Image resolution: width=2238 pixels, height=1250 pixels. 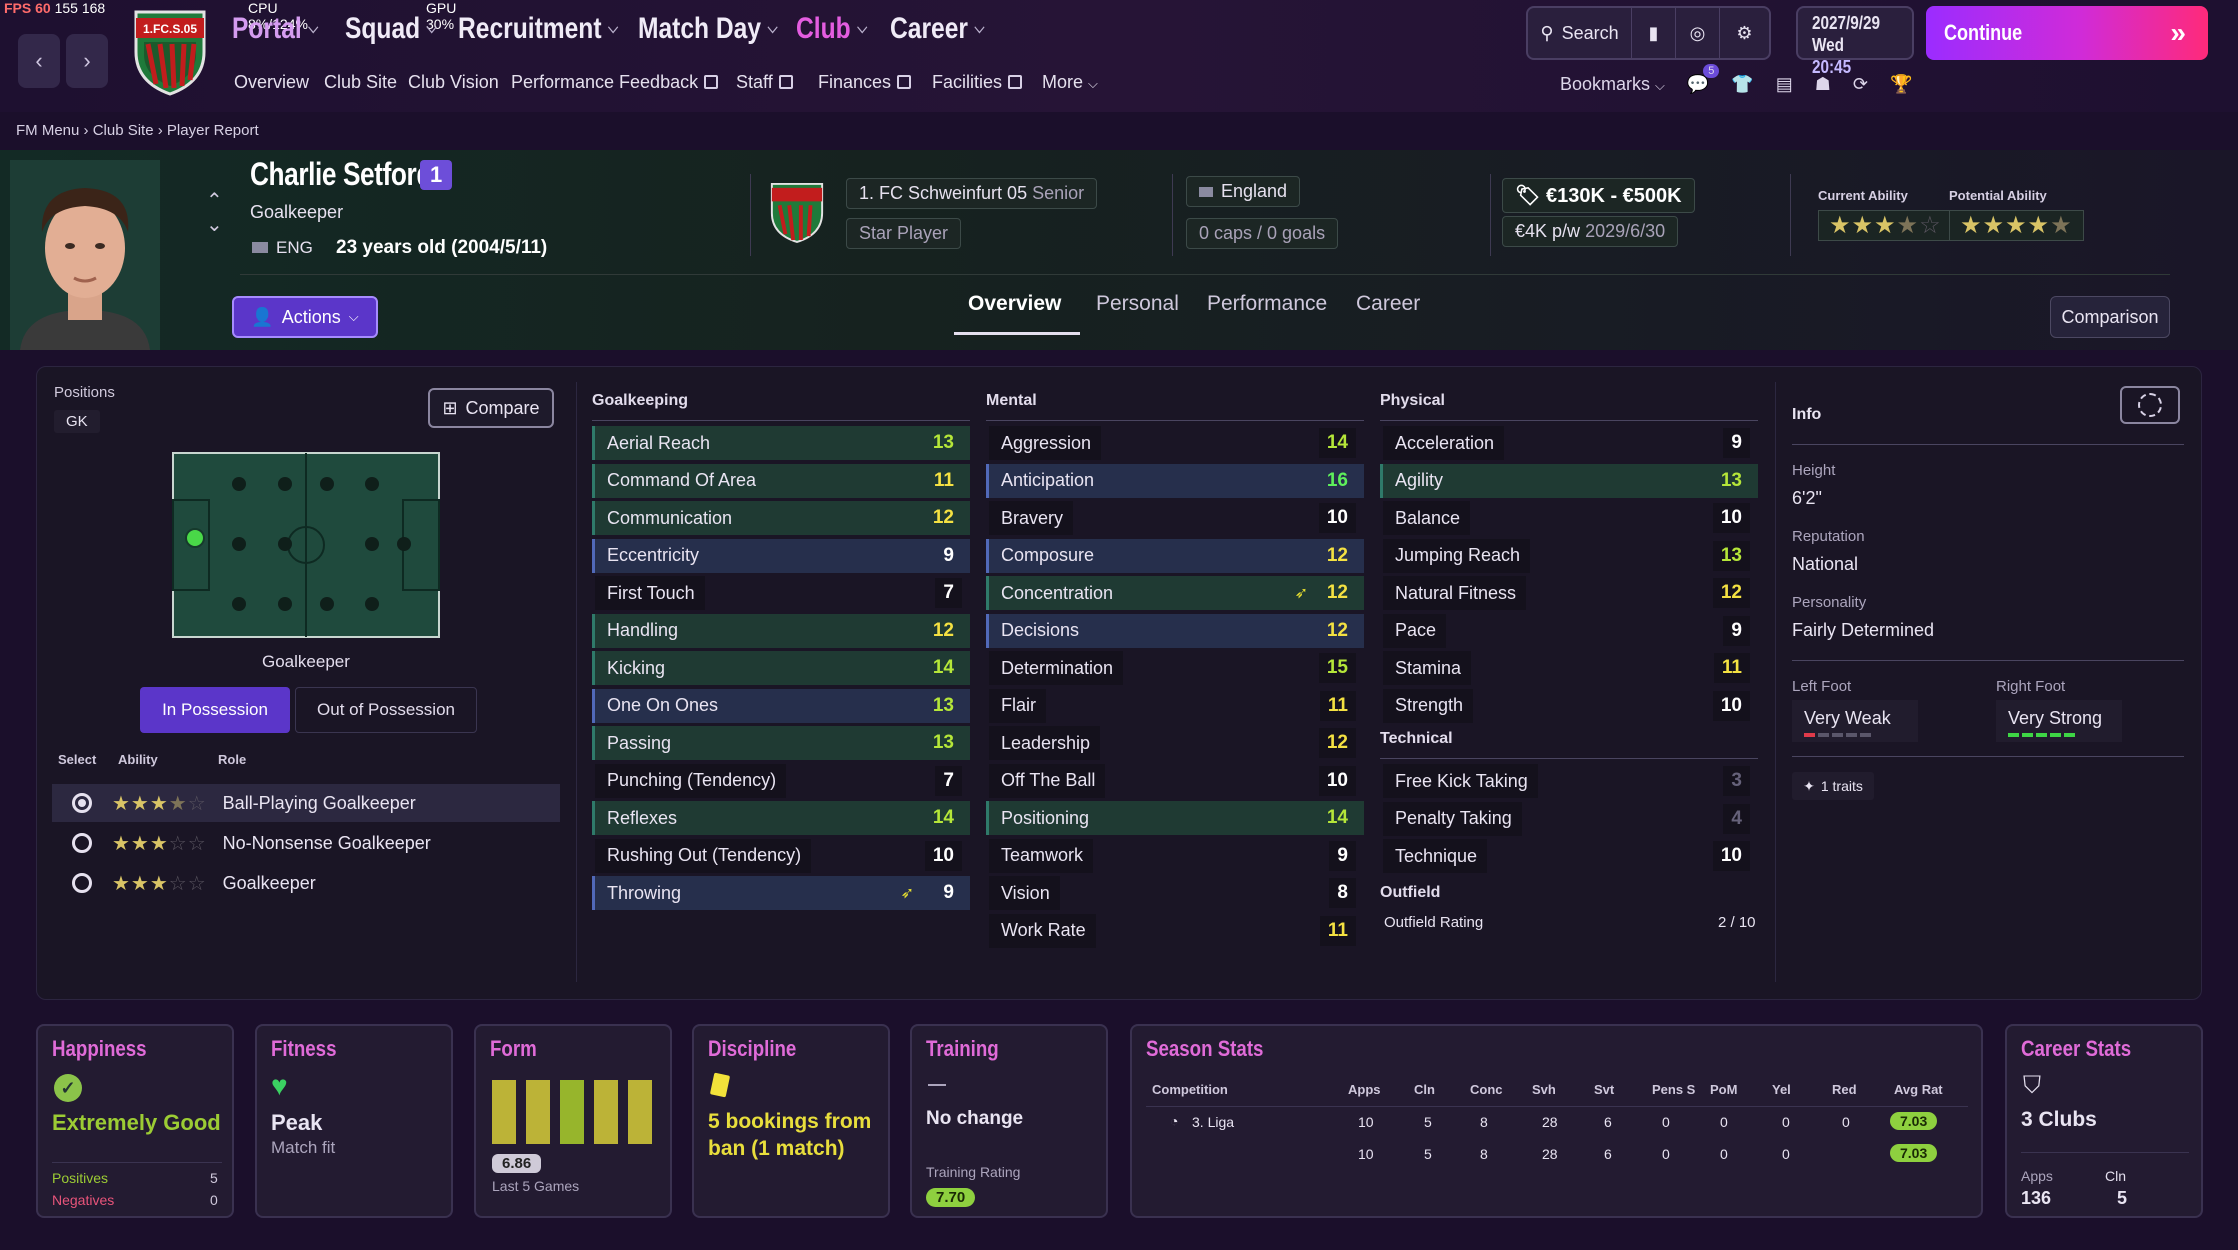 I want to click on nav-portal: Portal ⌵, so click(x=275, y=29).